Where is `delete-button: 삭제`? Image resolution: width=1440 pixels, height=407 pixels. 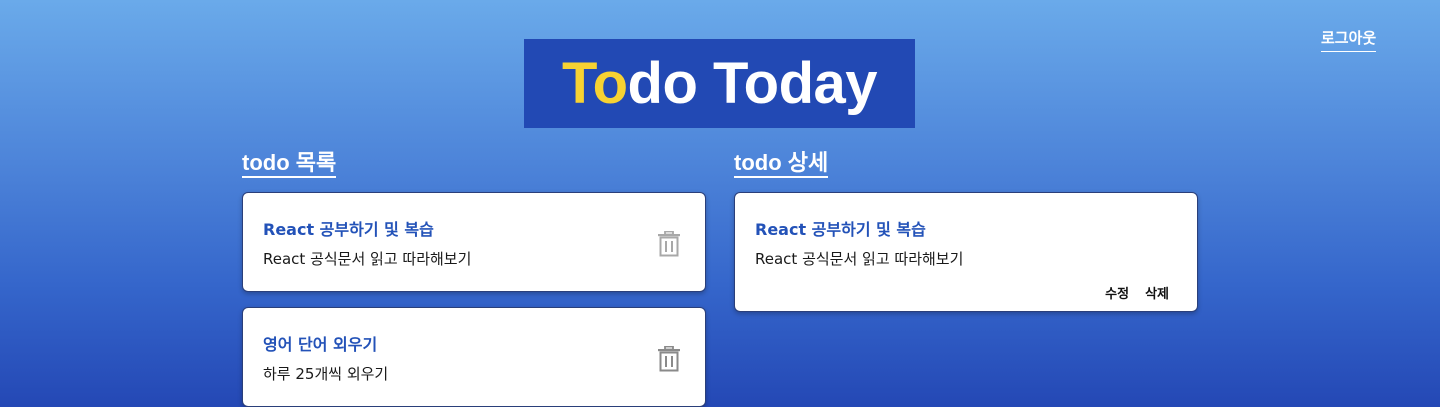
delete-button: 삭제 is located at coordinates (1157, 295).